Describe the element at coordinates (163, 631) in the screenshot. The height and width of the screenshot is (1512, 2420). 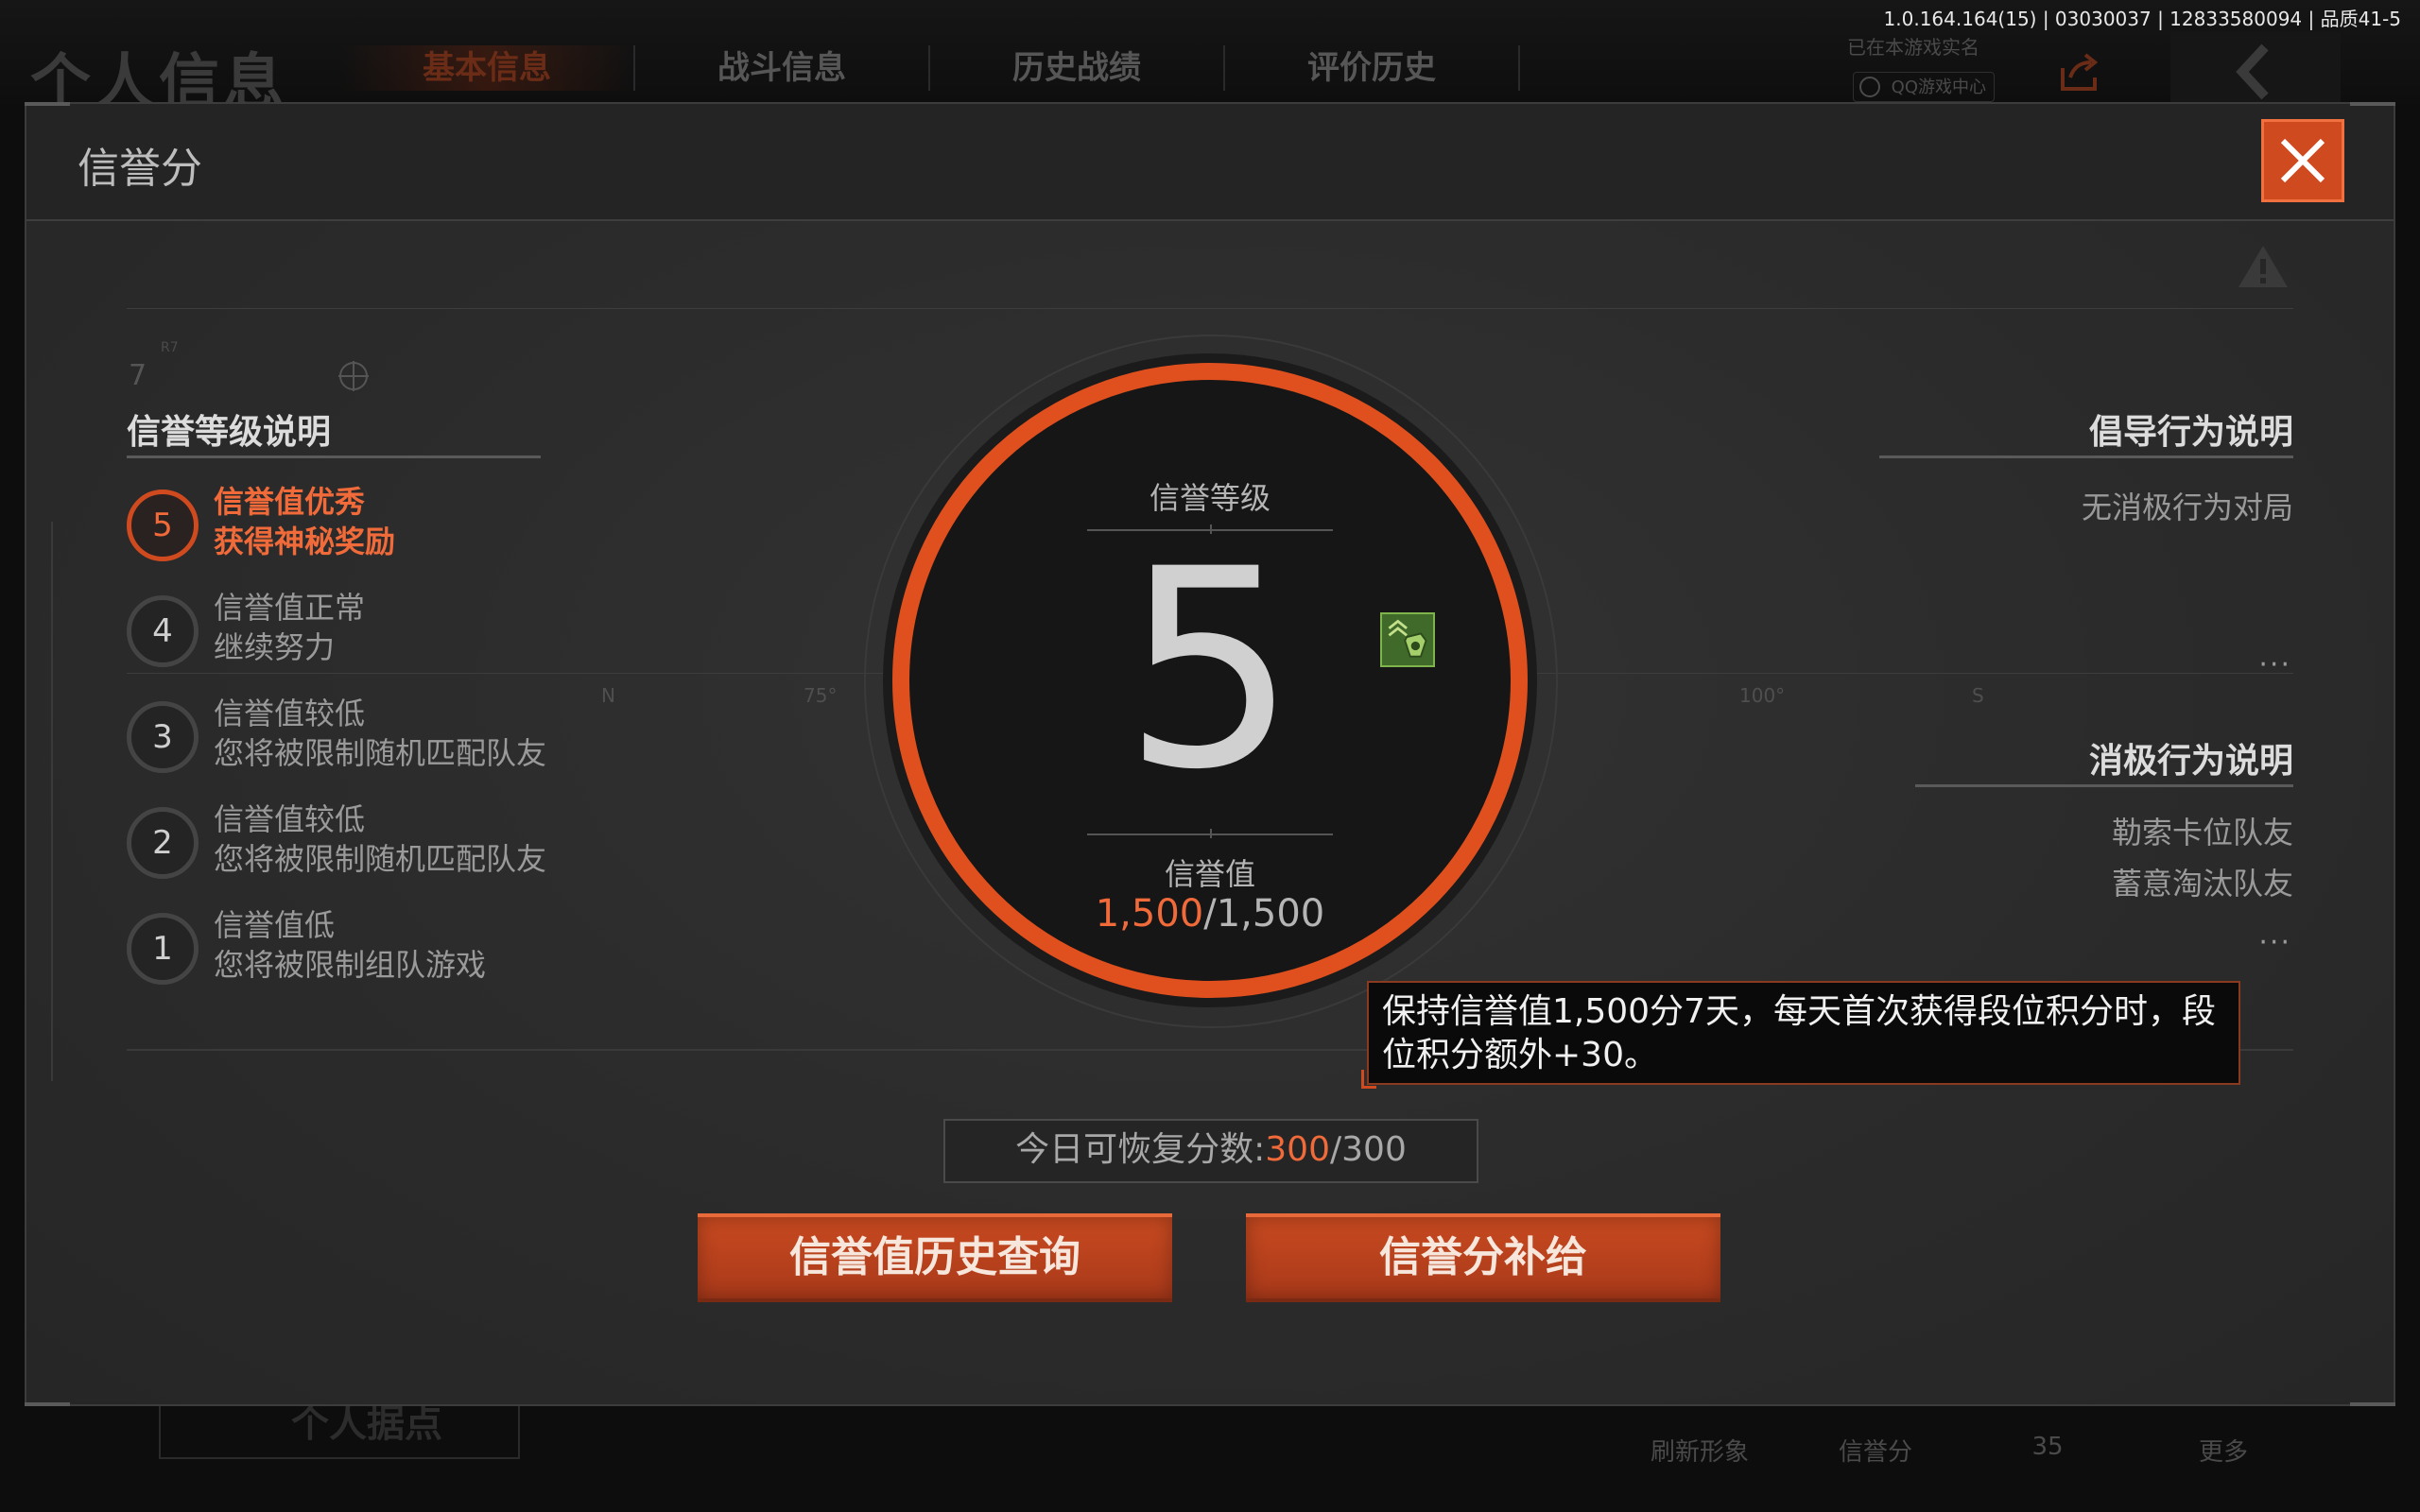
I see `level-number: 4` at that location.